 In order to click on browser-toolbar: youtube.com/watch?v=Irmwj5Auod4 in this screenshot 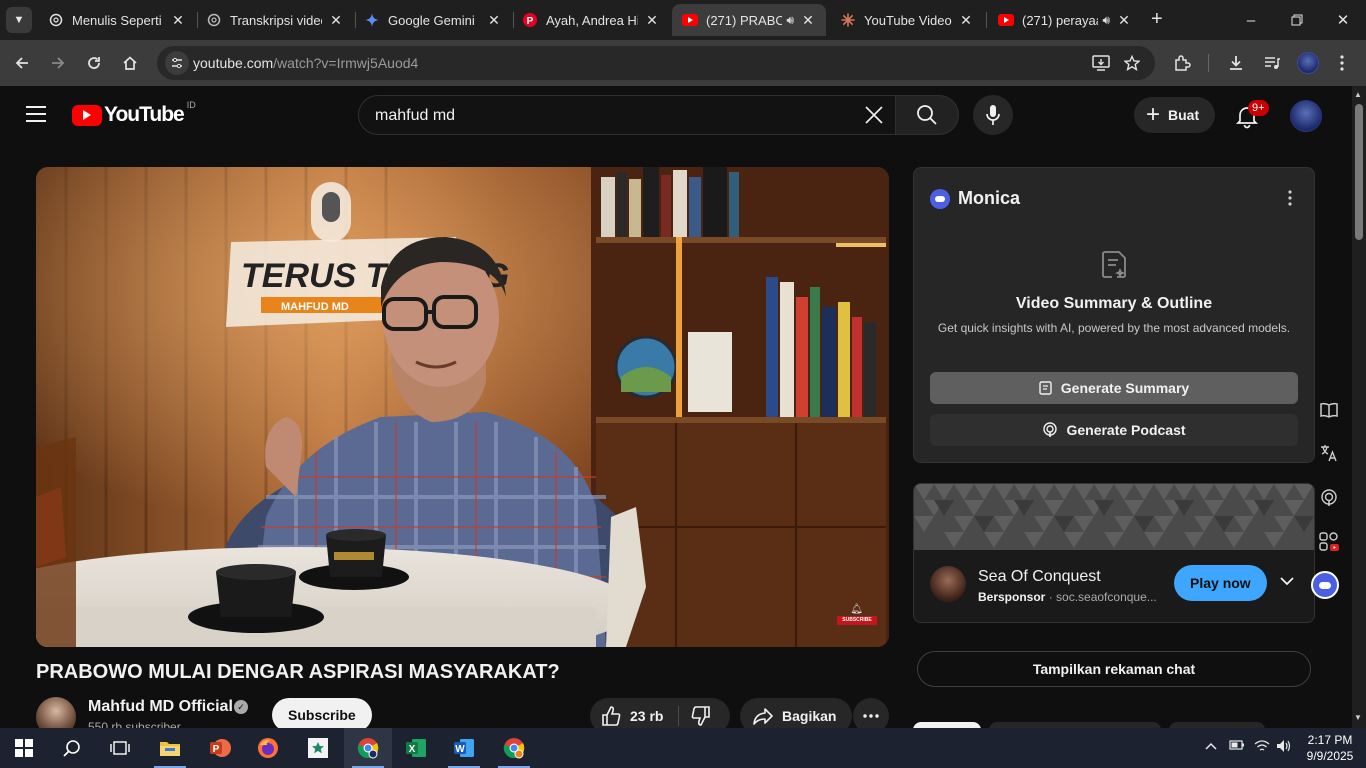, I will do `click(683, 63)`.